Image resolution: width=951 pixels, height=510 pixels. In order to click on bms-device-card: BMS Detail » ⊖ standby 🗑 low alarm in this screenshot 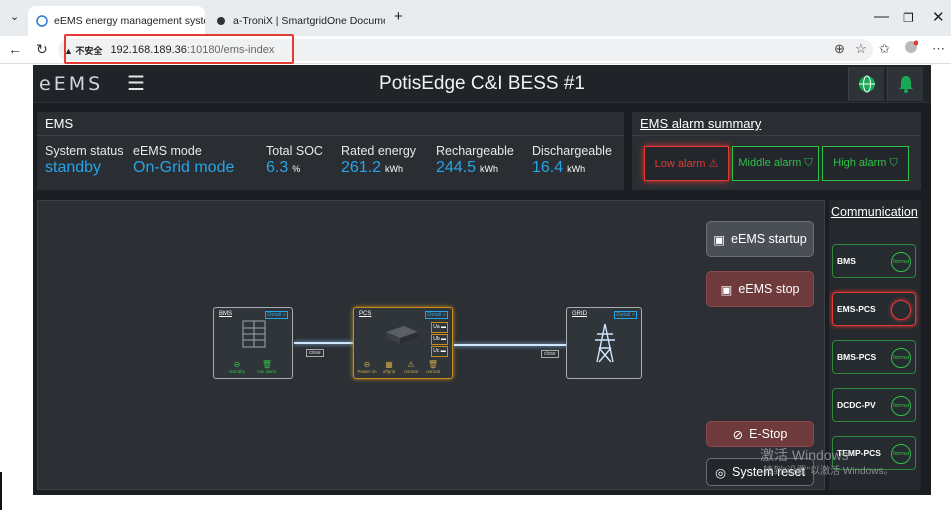, I will do `click(253, 343)`.